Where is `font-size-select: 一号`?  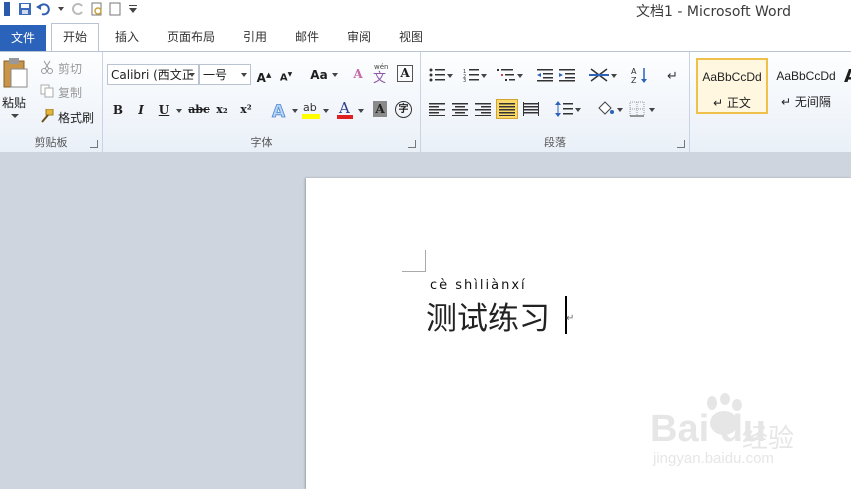 font-size-select: 一号 is located at coordinates (225, 74).